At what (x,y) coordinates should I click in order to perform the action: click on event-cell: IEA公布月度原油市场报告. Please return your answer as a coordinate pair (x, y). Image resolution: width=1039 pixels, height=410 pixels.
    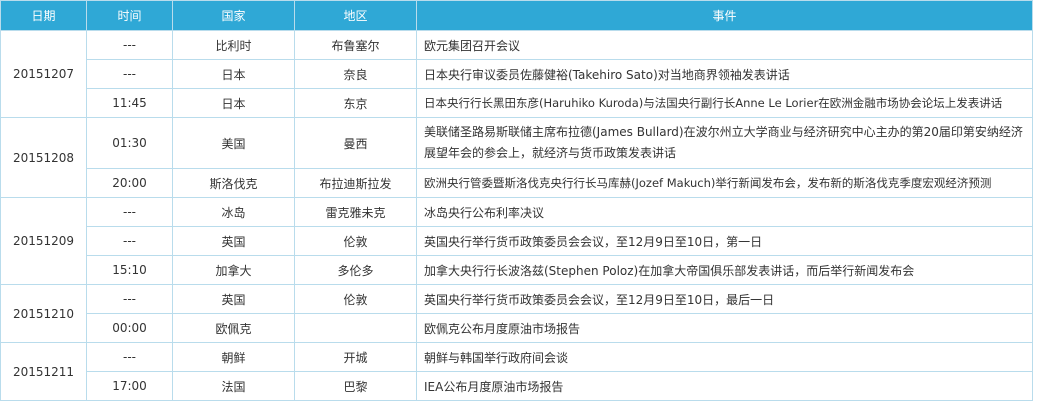
    Looking at the image, I should click on (724, 386).